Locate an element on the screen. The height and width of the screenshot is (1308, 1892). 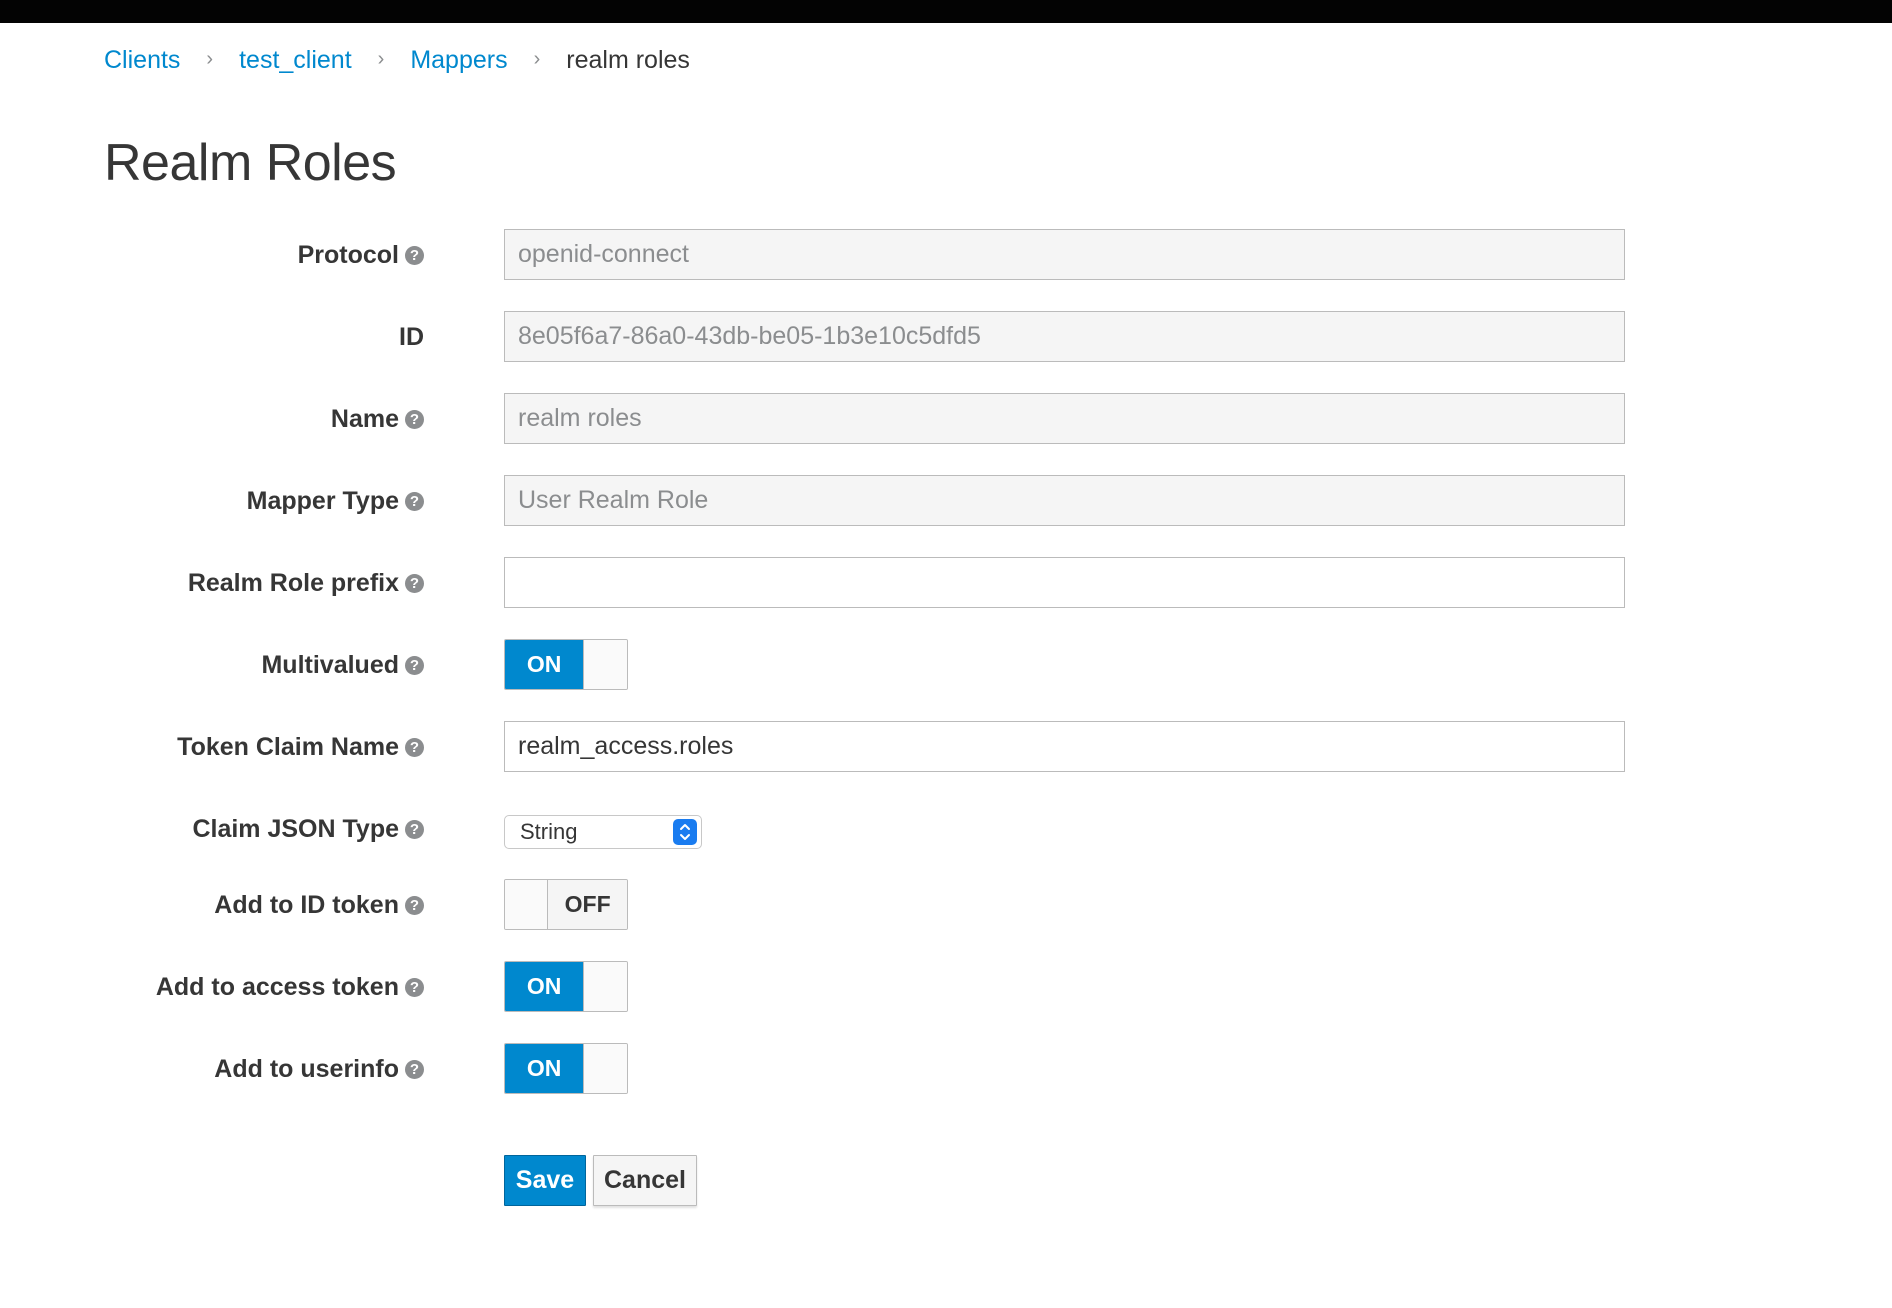
form-row-mapper-type: Mapper Type ? User Realm Role is located at coordinates (946, 501).